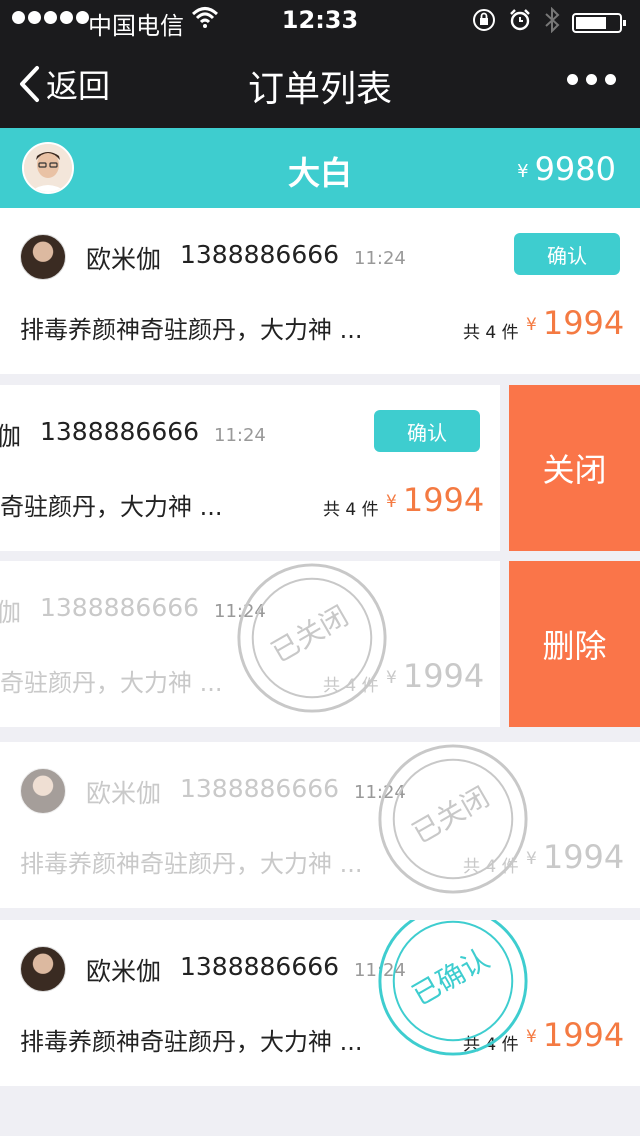 The height and width of the screenshot is (1136, 640). I want to click on user-balance: ¥9980, so click(566, 169).